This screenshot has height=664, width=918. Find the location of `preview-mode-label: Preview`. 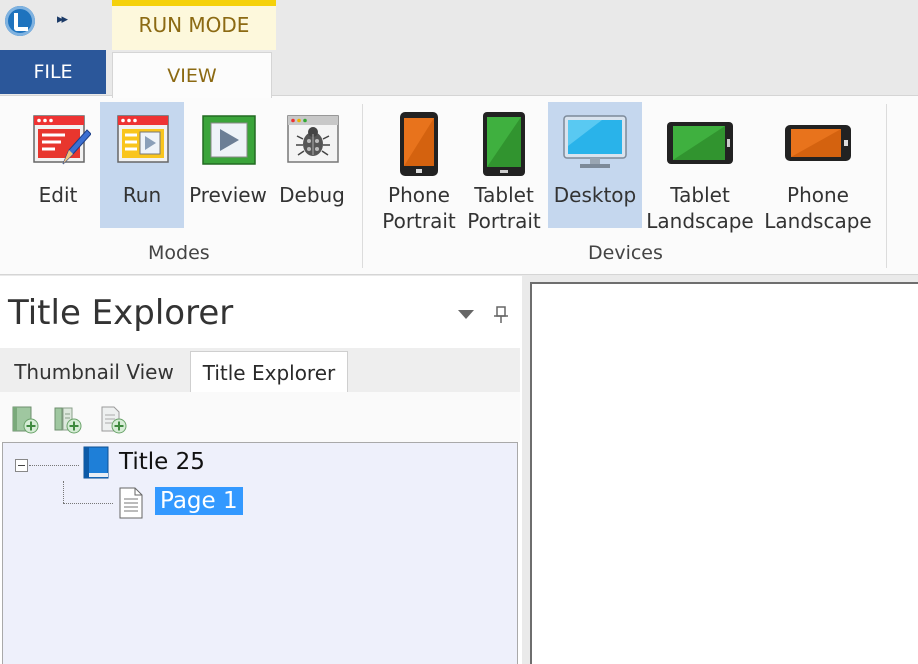

preview-mode-label: Preview is located at coordinates (228, 195).